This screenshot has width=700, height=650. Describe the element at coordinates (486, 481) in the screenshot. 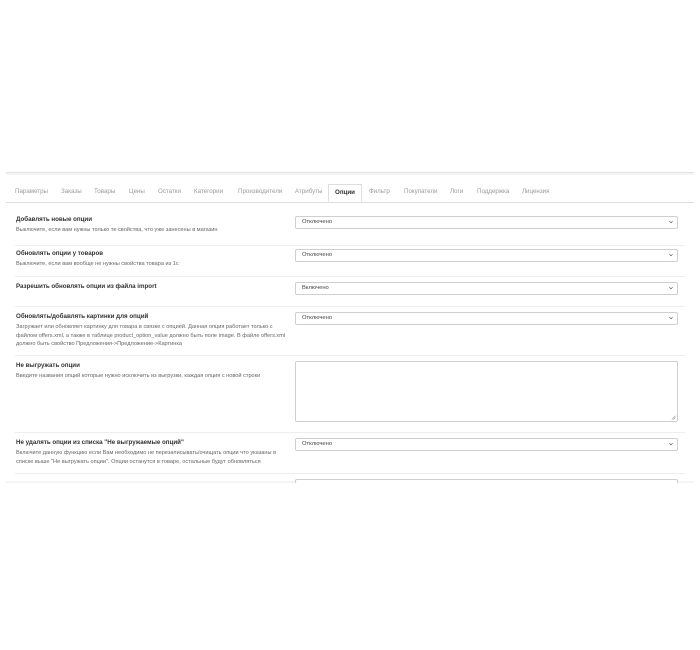

I see `next-setting-select-partial` at that location.